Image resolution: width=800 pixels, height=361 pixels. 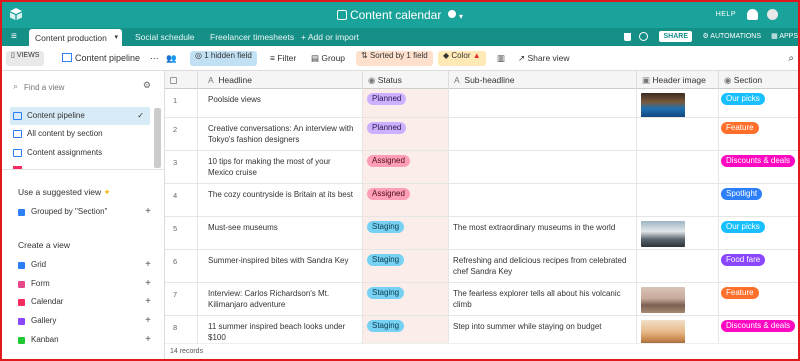 I want to click on headline-cell: Must-see museums, so click(x=280, y=233).